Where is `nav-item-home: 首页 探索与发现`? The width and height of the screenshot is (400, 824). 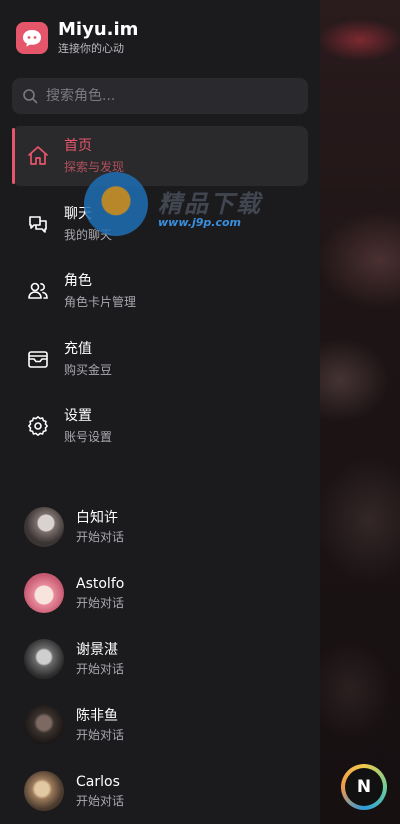
nav-item-home: 首页 探索与发现 is located at coordinates (160, 156).